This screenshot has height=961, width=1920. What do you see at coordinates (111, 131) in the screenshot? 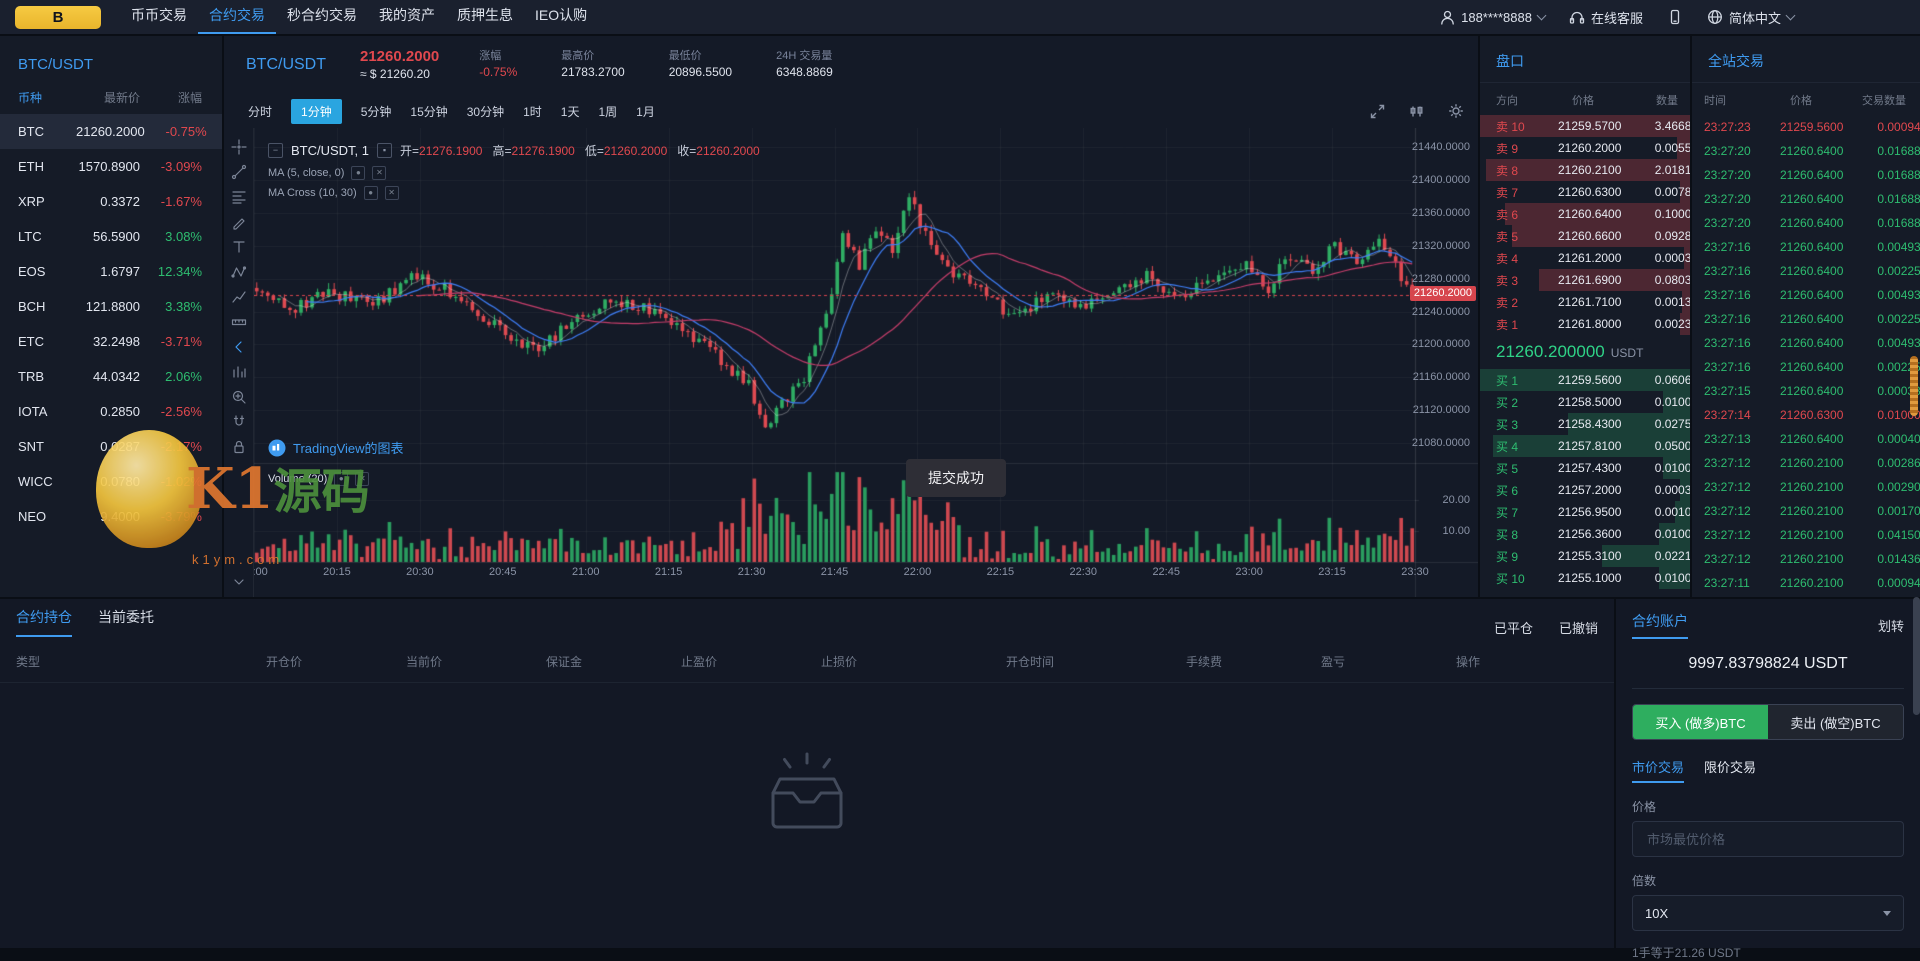
I see `market-pair-row: BTC 21260.2000 -0.75%` at bounding box center [111, 131].